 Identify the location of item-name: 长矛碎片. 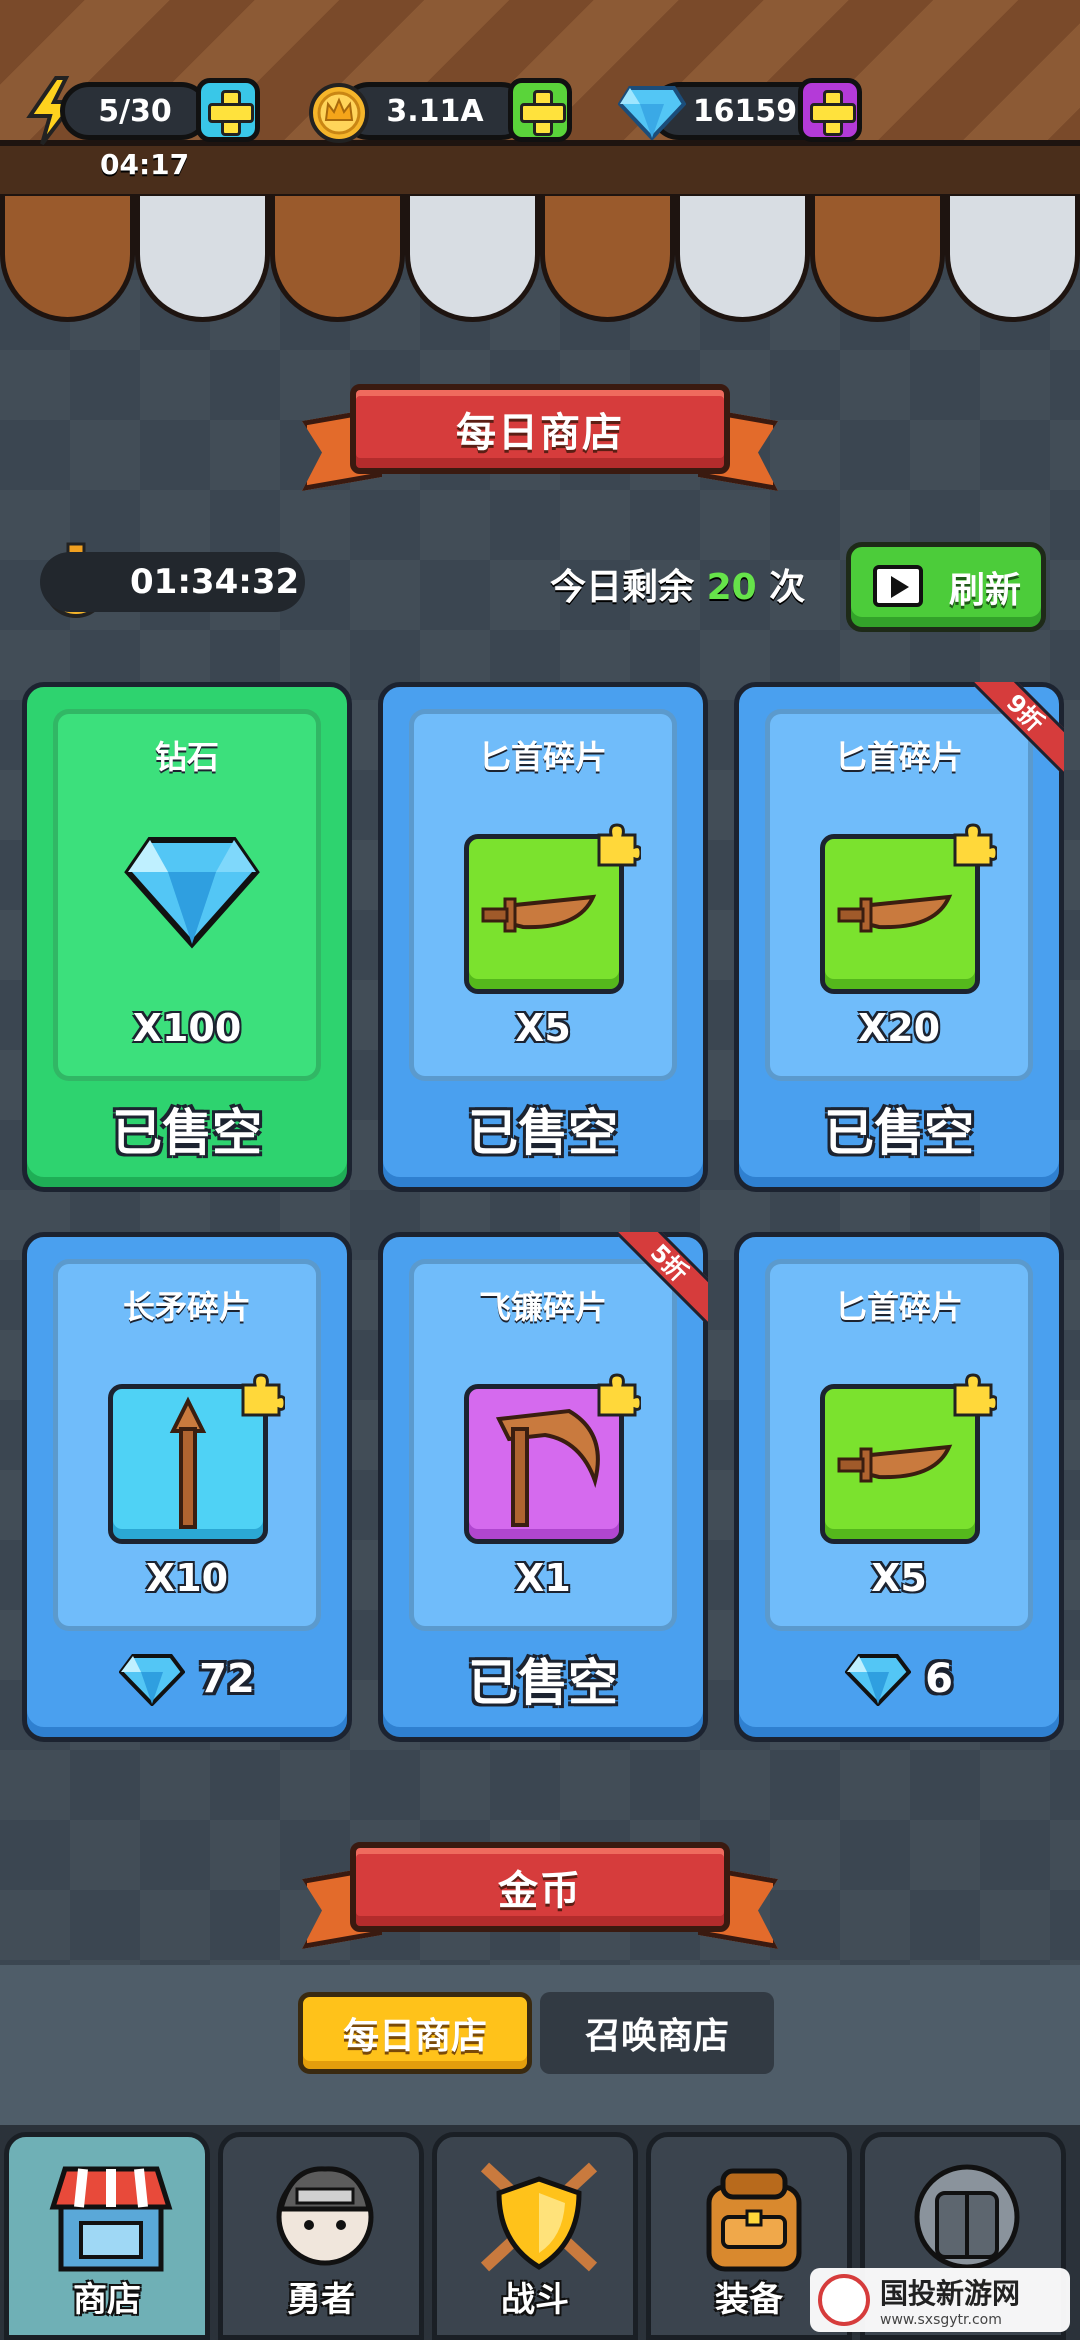
(186, 1307).